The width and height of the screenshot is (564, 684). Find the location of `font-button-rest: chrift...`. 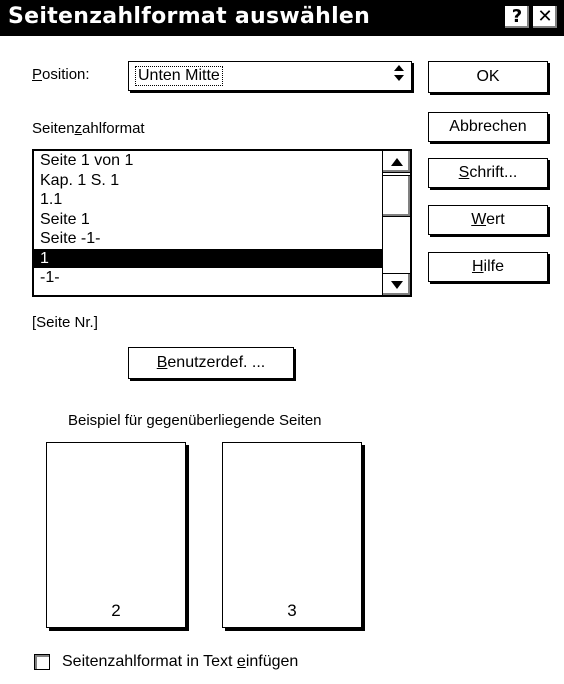

font-button-rest: chrift... is located at coordinates (493, 172).